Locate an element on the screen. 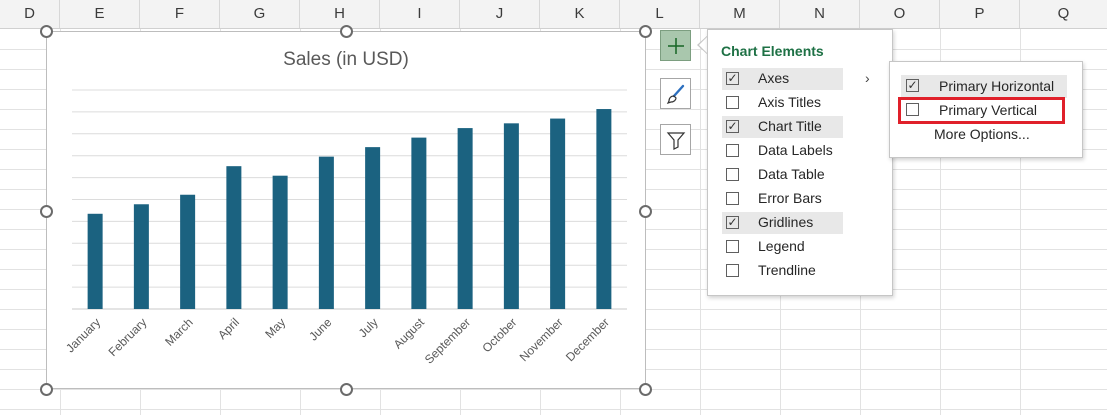 This screenshot has width=1107, height=415. chart-bar-december is located at coordinates (604, 209).